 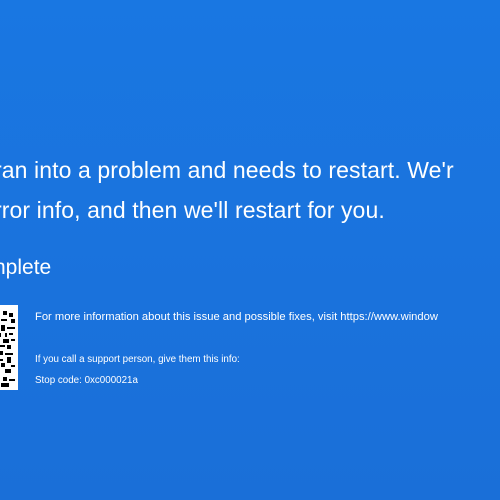 I want to click on progress-text: nplete, so click(x=26, y=267).